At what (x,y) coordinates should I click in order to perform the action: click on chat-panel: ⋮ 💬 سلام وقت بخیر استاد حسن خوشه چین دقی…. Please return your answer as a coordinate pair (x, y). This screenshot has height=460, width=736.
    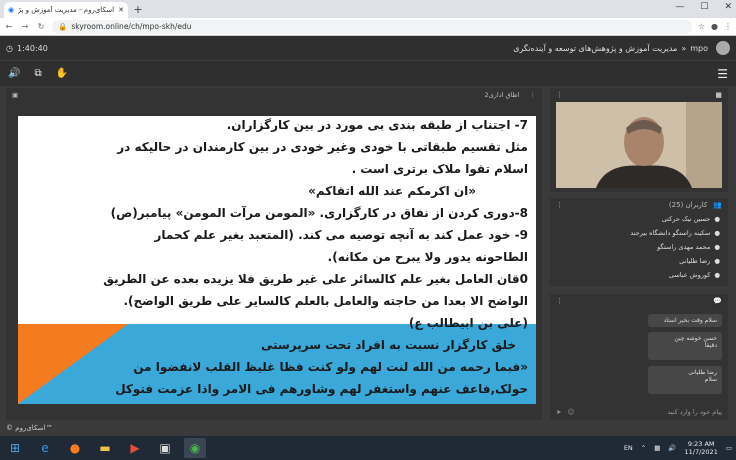
    Looking at the image, I should click on (639, 357).